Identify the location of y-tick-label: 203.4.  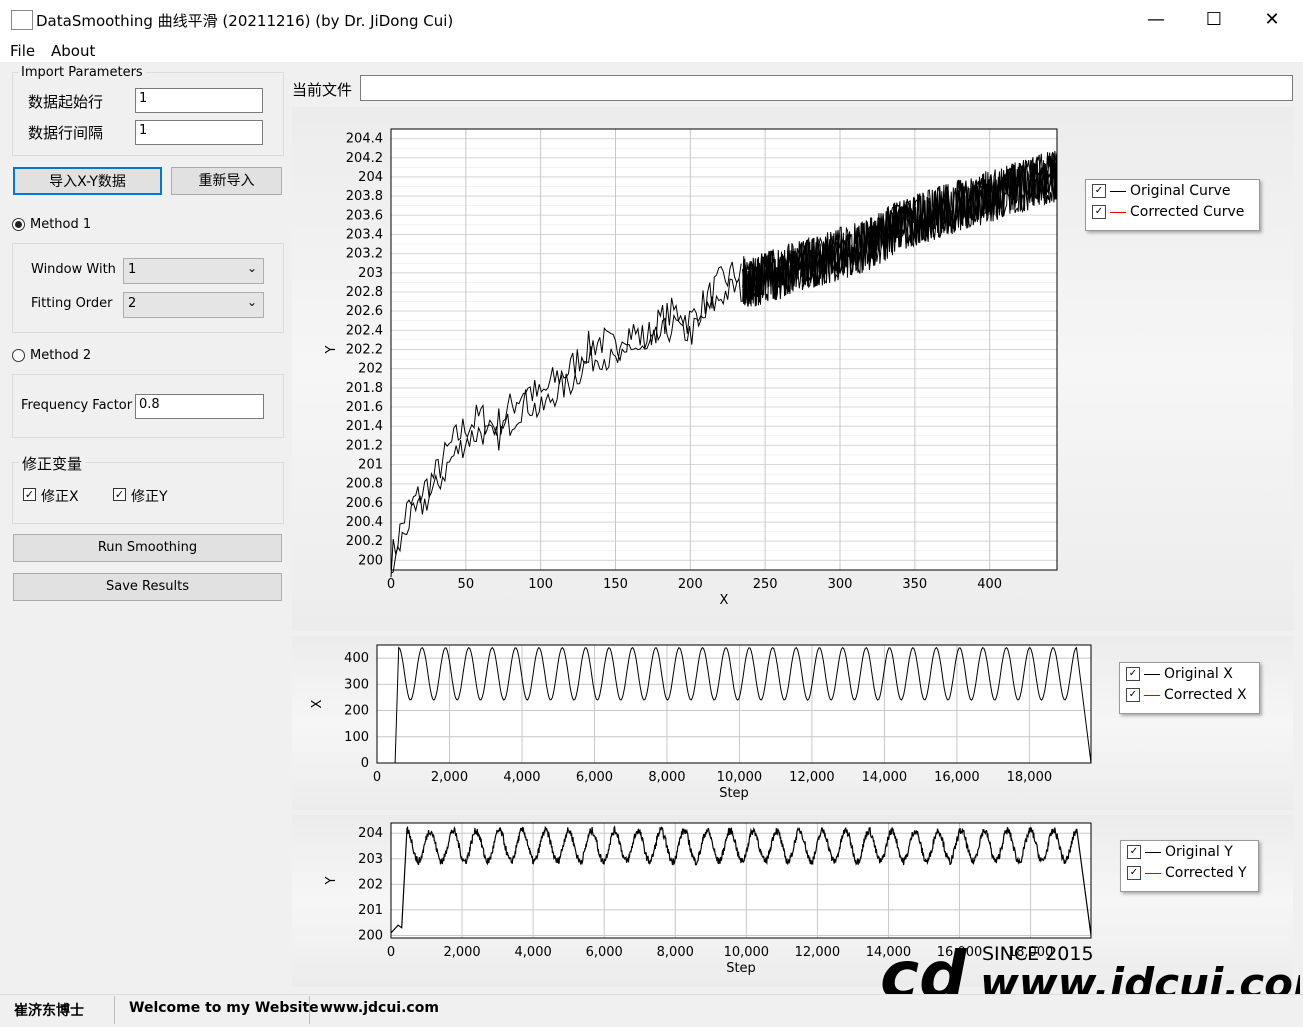
(364, 234).